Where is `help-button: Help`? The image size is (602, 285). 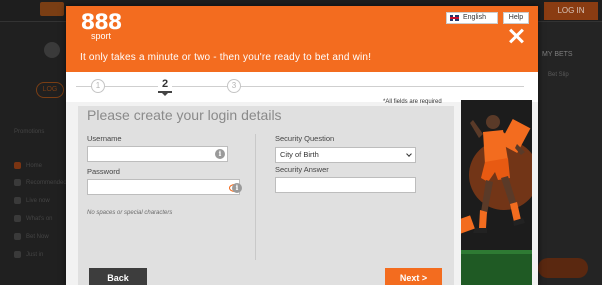
help-button: Help is located at coordinates (516, 18).